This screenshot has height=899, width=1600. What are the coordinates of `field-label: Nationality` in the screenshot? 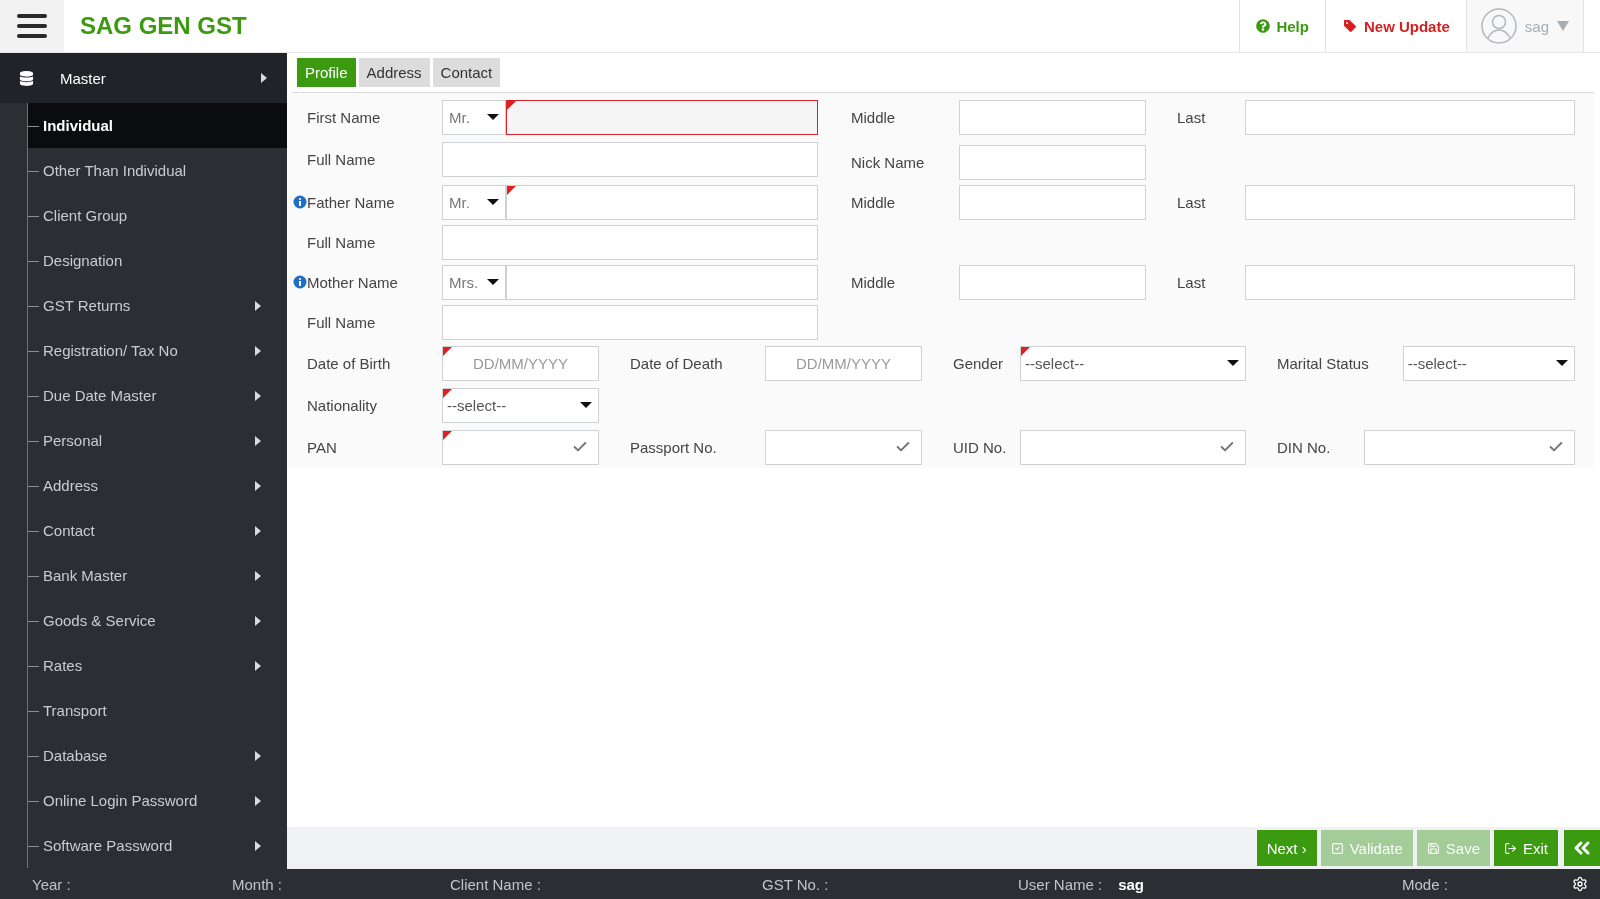 It's located at (342, 405).